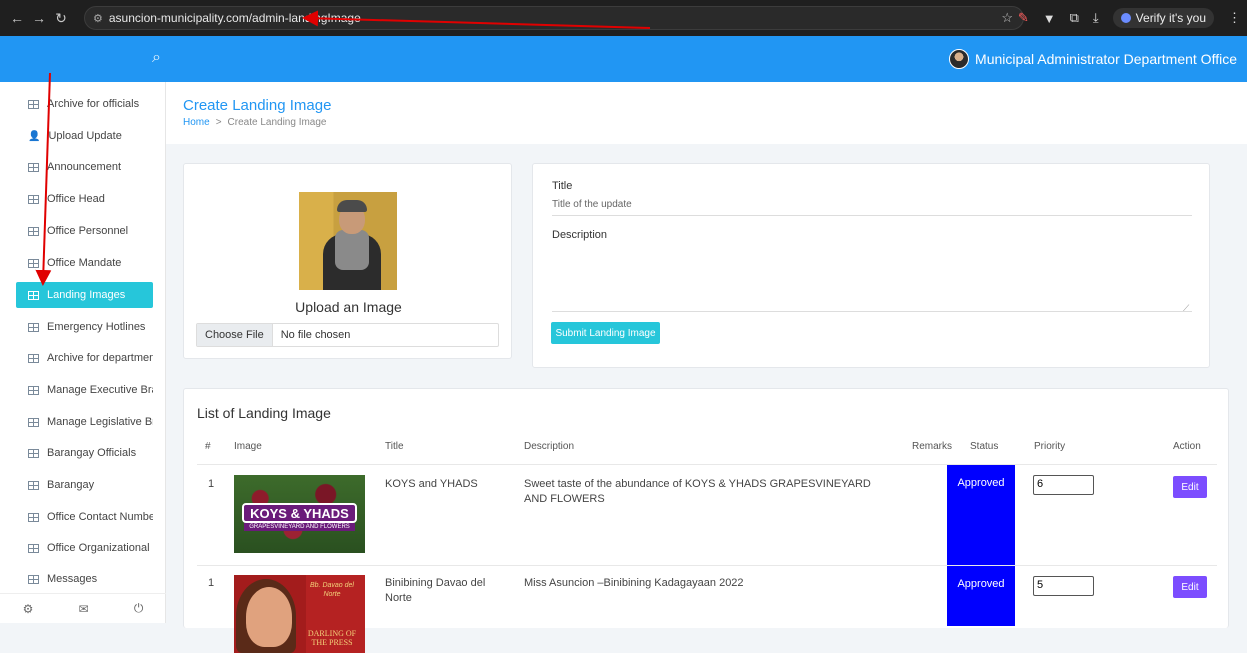 Image resolution: width=1247 pixels, height=653 pixels. What do you see at coordinates (39, 18) in the screenshot?
I see `forward-icon: →` at bounding box center [39, 18].